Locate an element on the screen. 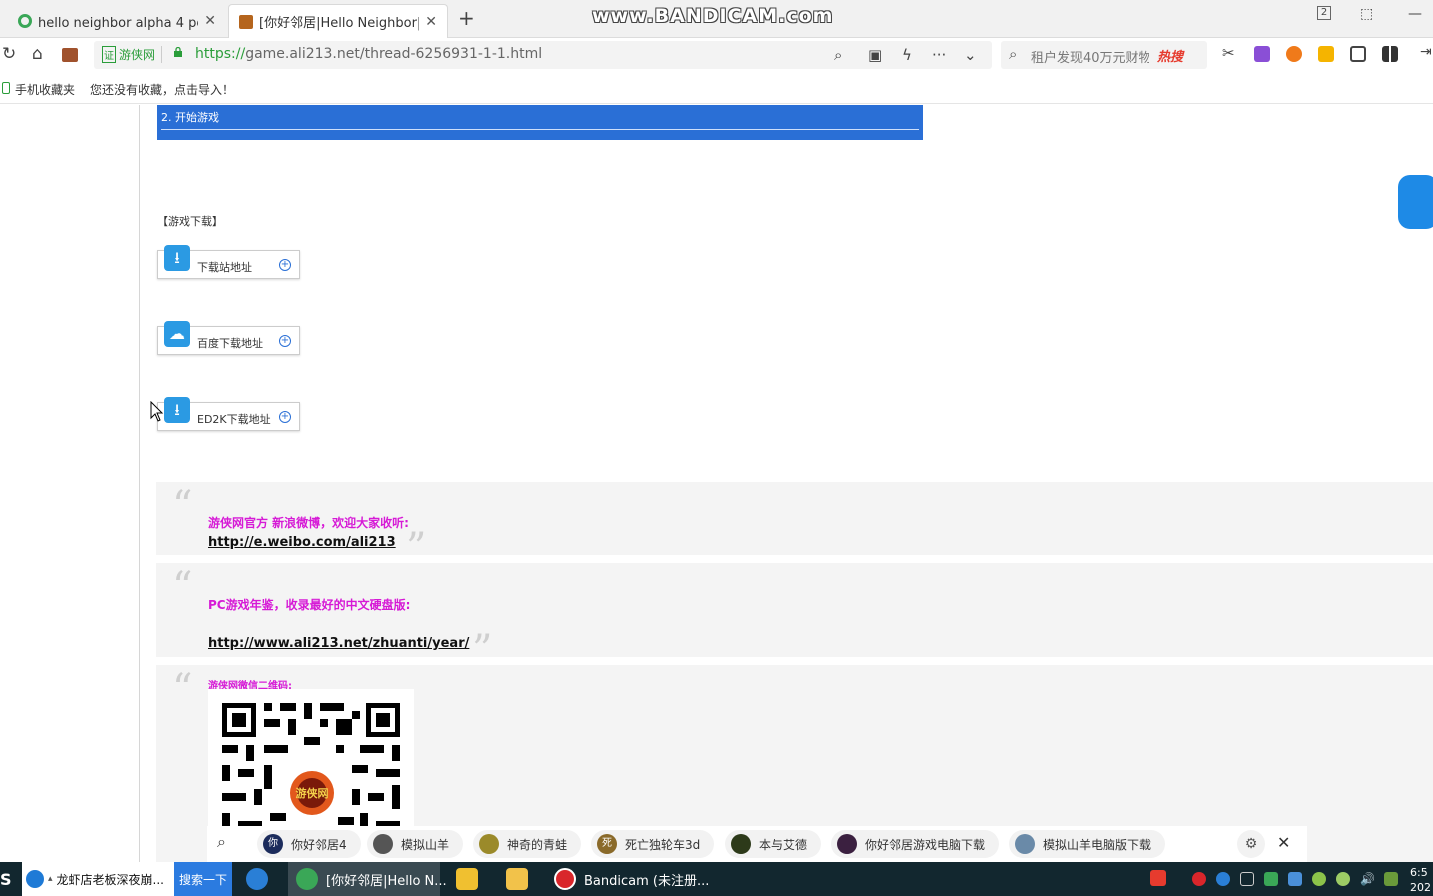 Image resolution: width=1433 pixels, height=896 pixels. taskbar-app-swift is located at coordinates (261, 879).